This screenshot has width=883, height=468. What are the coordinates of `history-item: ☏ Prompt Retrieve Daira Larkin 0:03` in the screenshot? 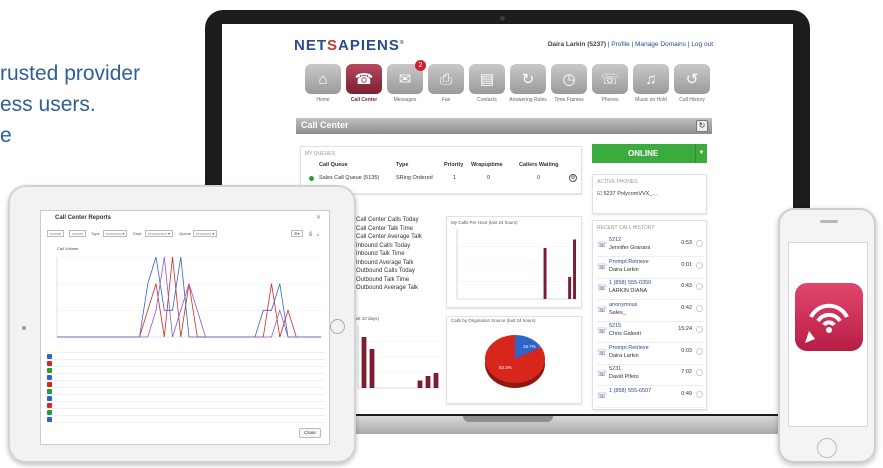 It's located at (650, 355).